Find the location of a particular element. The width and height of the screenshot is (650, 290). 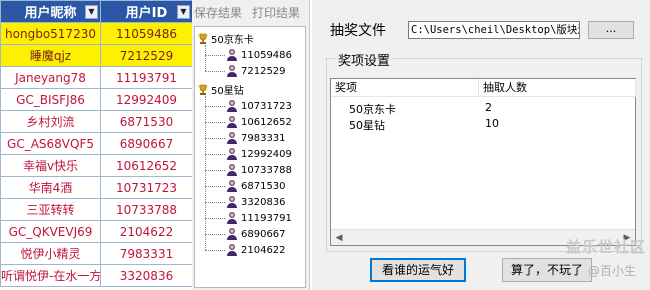

nickname-cell: GC_BISFJ86 is located at coordinates (50, 99).